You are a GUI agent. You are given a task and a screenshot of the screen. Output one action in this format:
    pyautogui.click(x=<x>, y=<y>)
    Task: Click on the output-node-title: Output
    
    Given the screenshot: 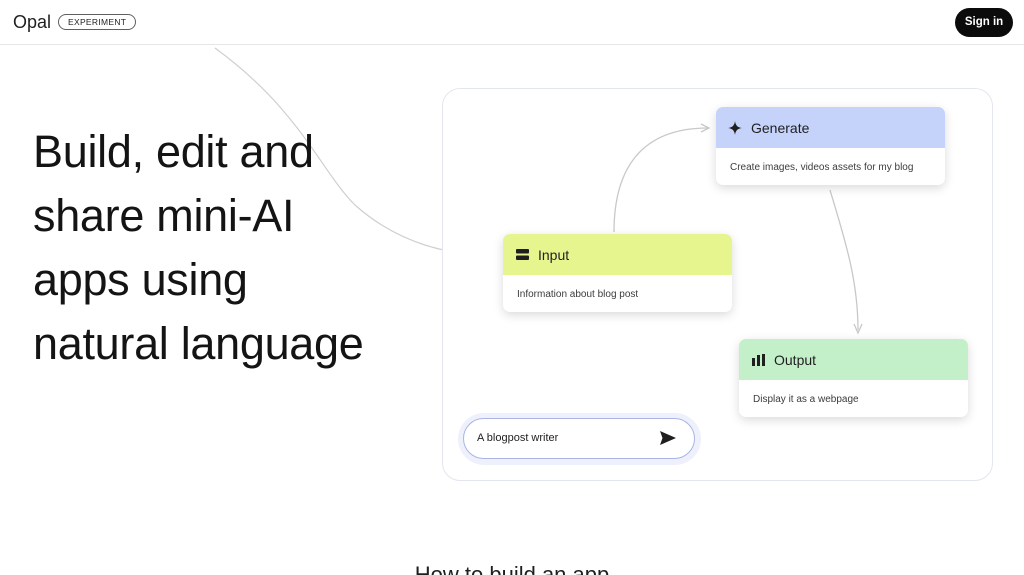 What is the action you would take?
    pyautogui.click(x=795, y=359)
    